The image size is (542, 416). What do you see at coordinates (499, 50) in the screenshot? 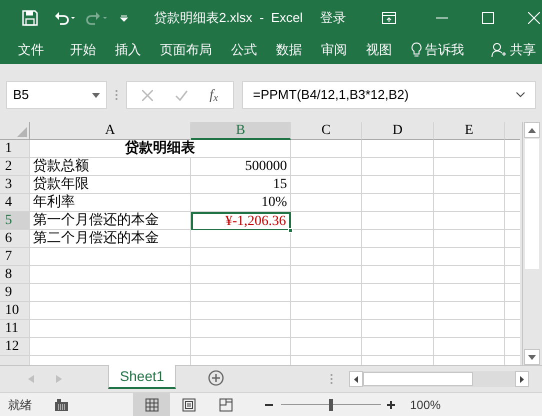
I see `person-add-icon` at bounding box center [499, 50].